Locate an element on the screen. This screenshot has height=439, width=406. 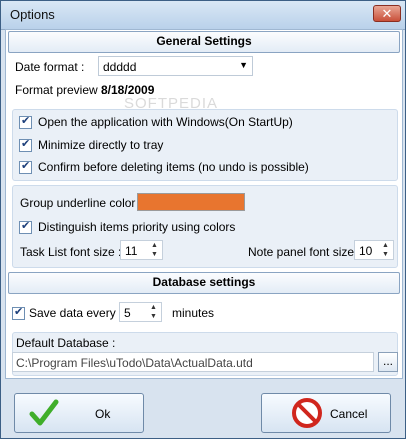
task-font-size-value: 11 is located at coordinates (131, 251).